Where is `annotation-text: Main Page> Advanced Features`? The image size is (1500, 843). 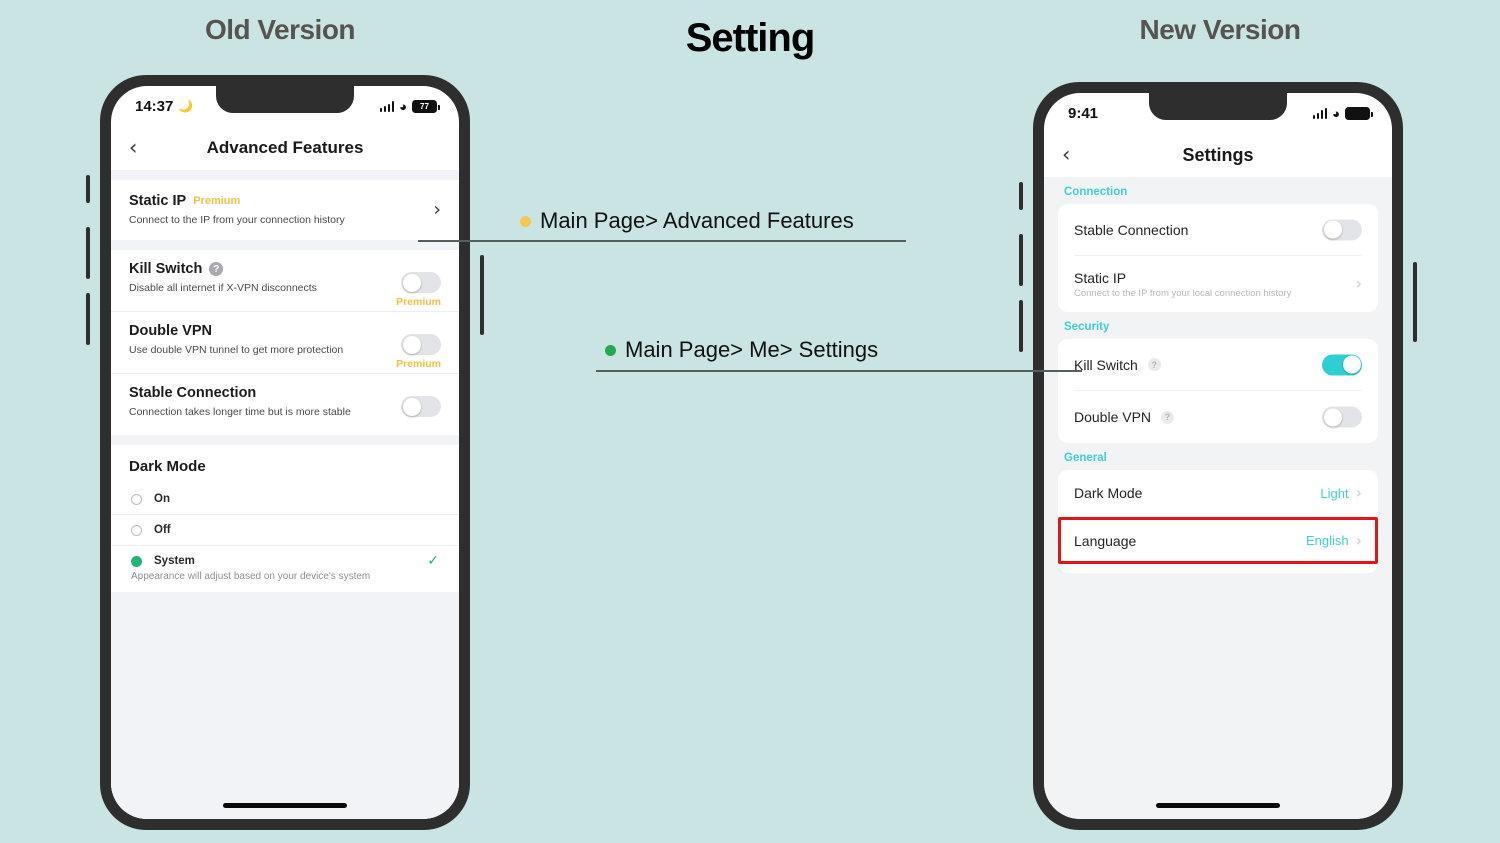
annotation-text: Main Page> Advanced Features is located at coordinates (697, 220).